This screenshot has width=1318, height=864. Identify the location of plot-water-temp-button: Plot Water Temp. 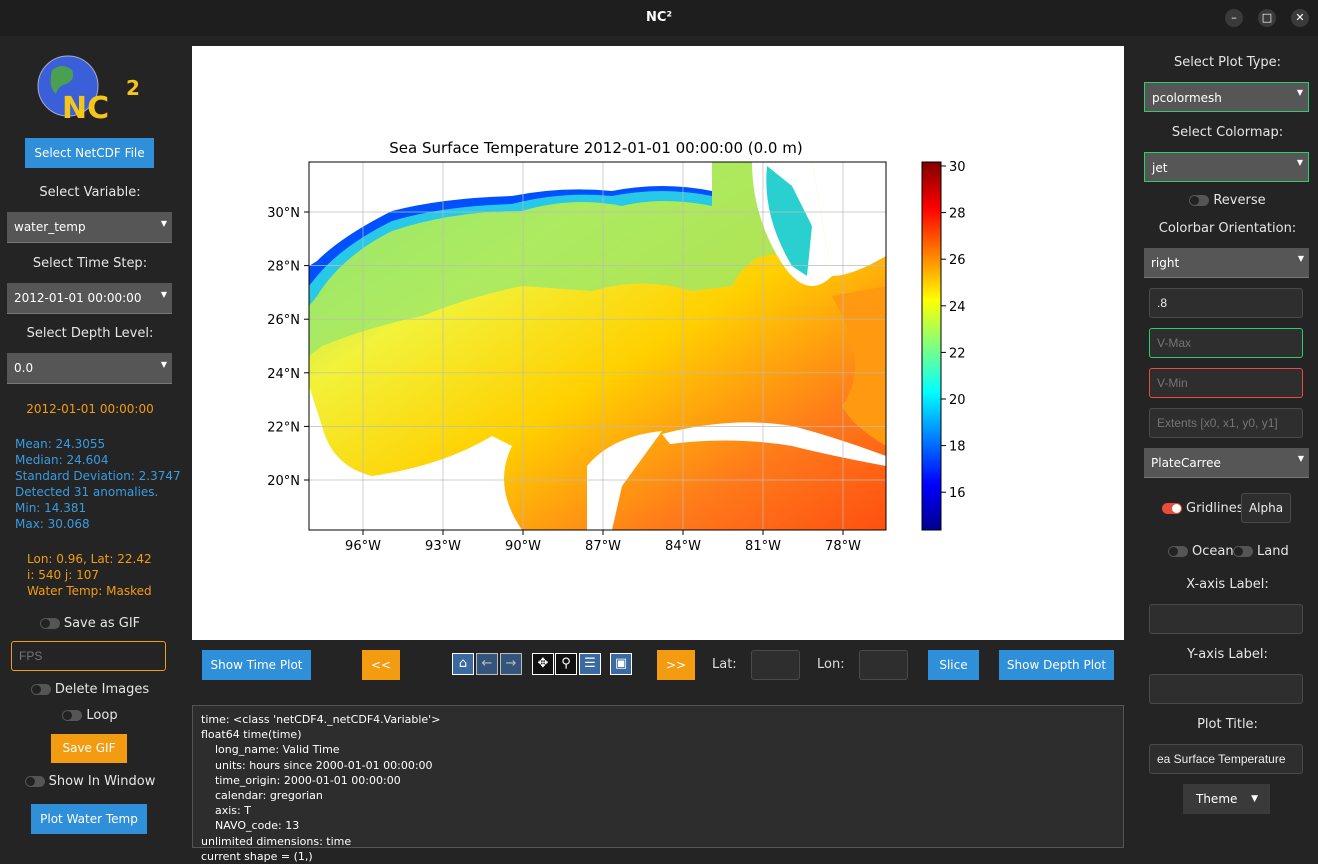
(89, 819).